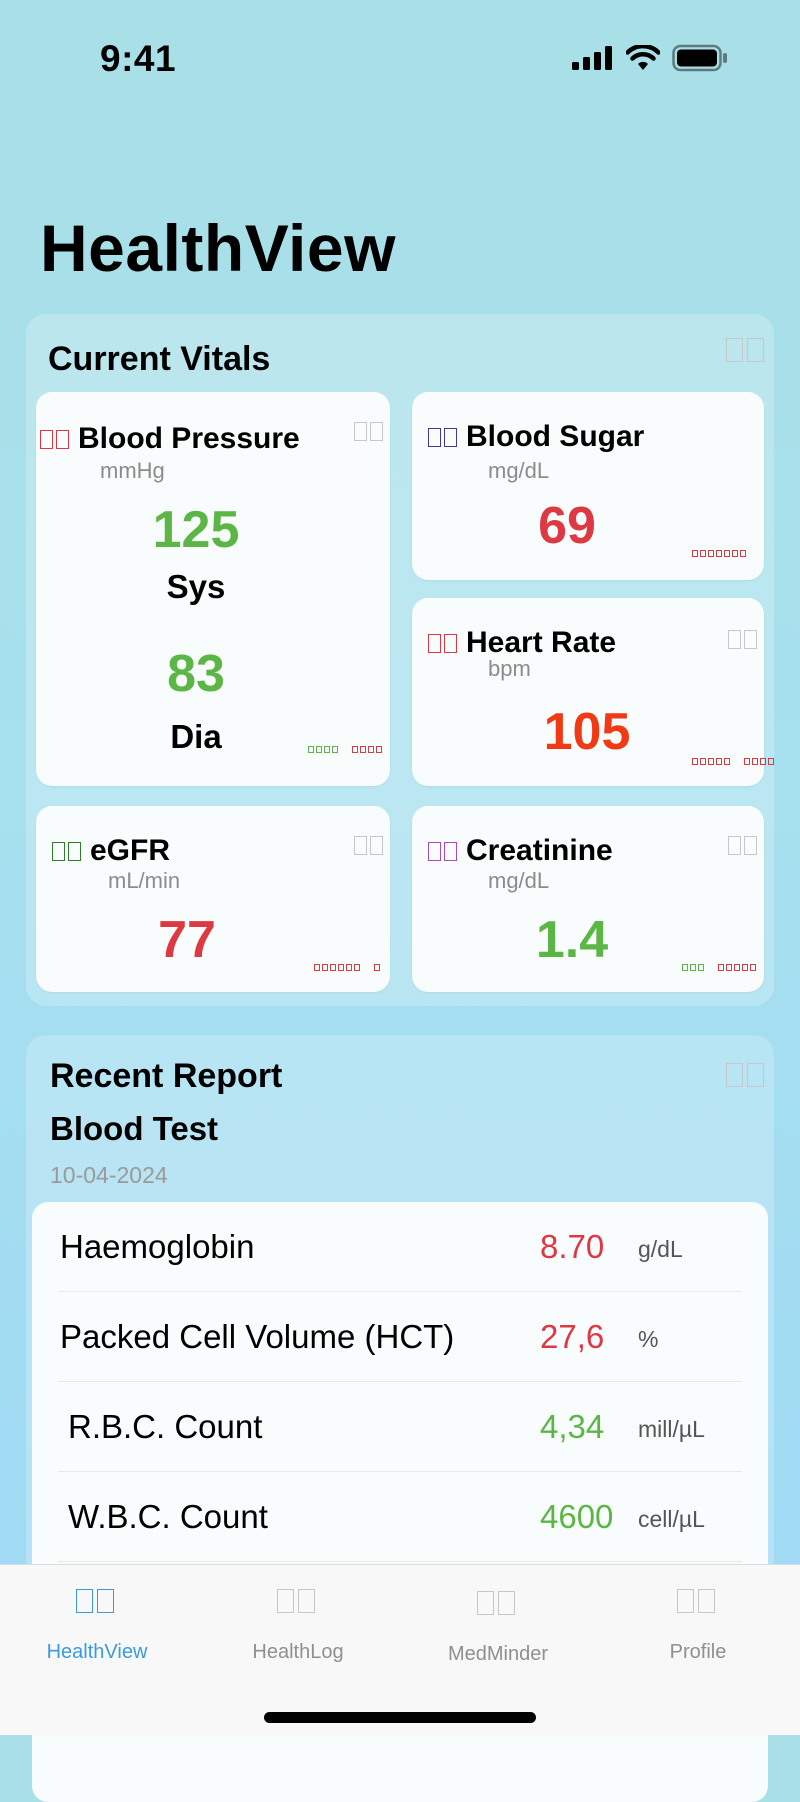 The width and height of the screenshot is (800, 1802). What do you see at coordinates (498, 1620) in the screenshot?
I see `tab-medminder: MedMinder` at bounding box center [498, 1620].